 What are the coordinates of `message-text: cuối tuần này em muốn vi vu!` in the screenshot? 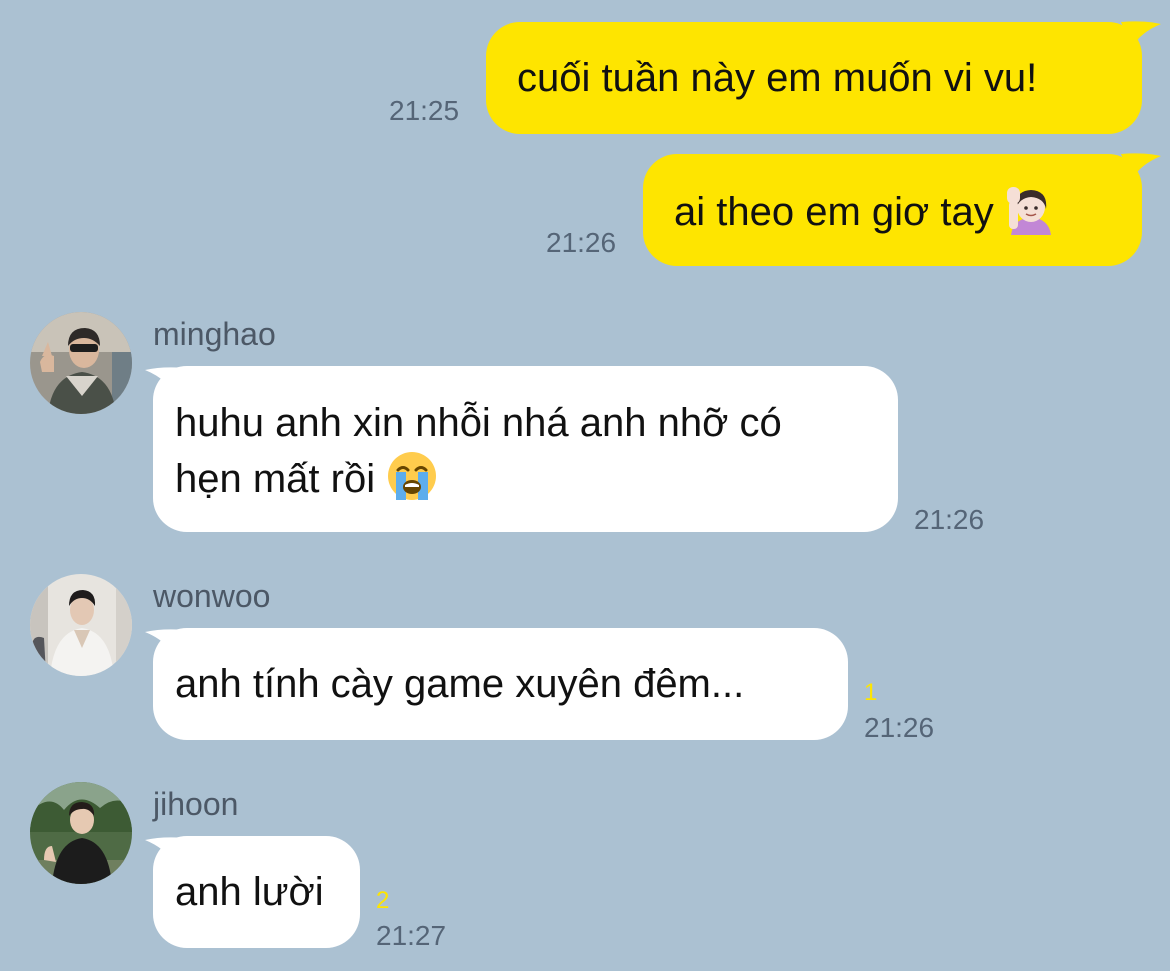 It's located at (777, 78).